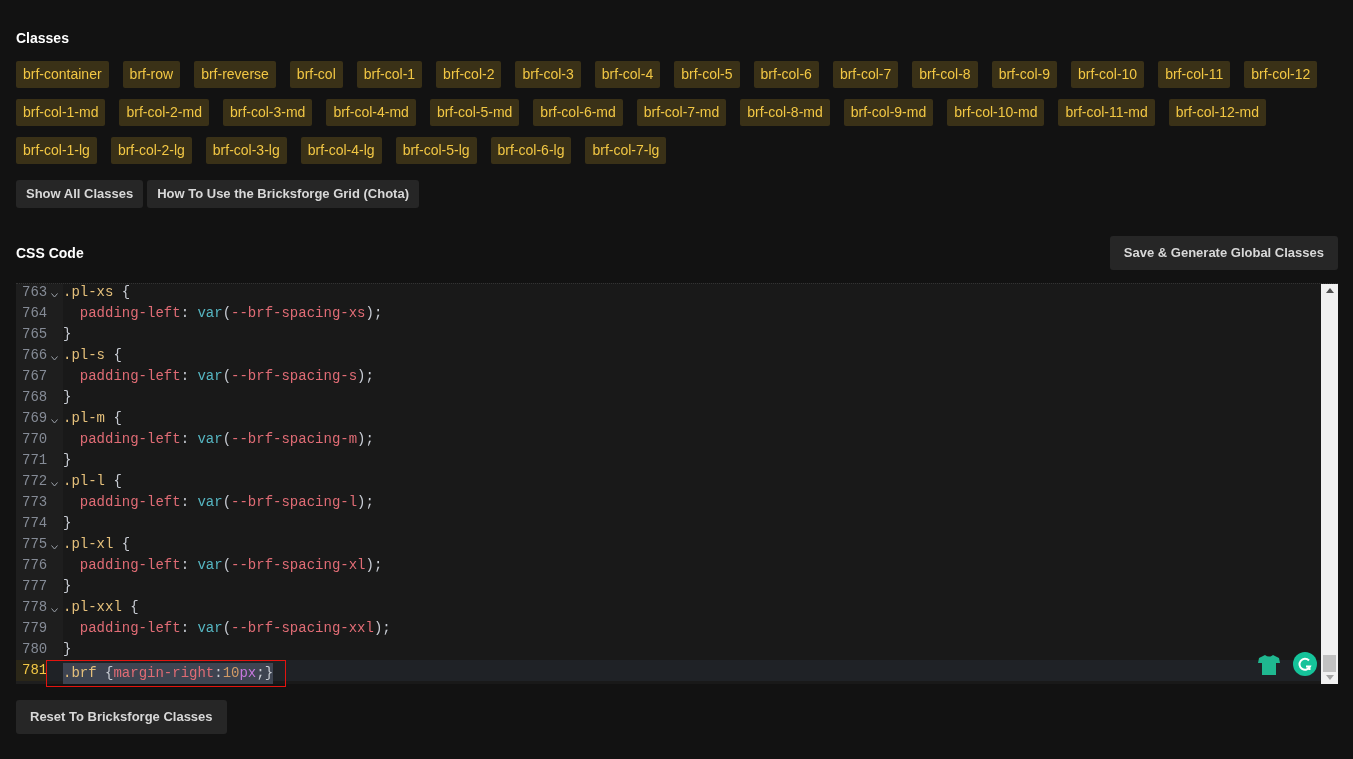  What do you see at coordinates (33, 586) in the screenshot?
I see `line-number: 777` at bounding box center [33, 586].